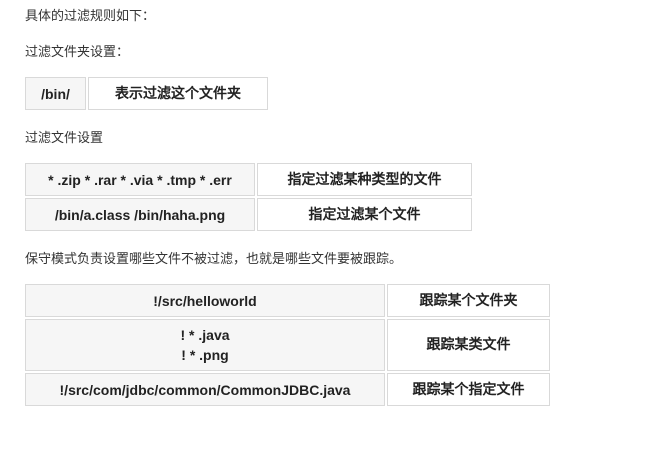  I want to click on intro-text: 具体的过滤规则如下：, so click(90, 16).